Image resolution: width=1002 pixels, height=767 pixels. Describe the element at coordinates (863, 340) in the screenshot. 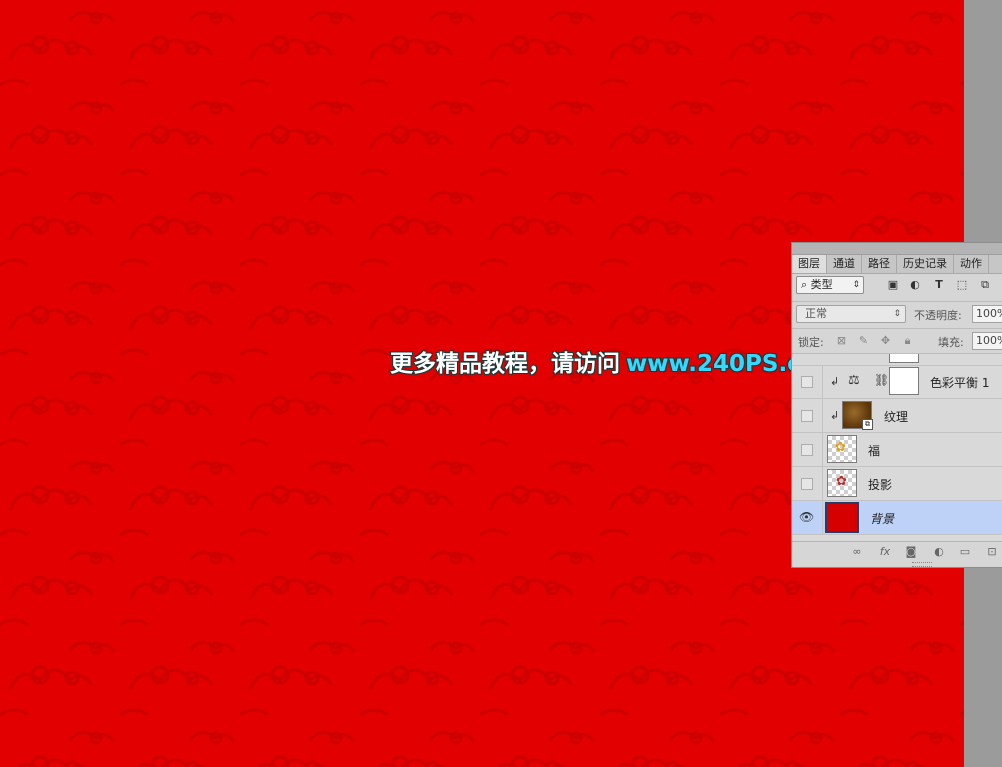

I see `lock-pixels-icon: ✎` at that location.